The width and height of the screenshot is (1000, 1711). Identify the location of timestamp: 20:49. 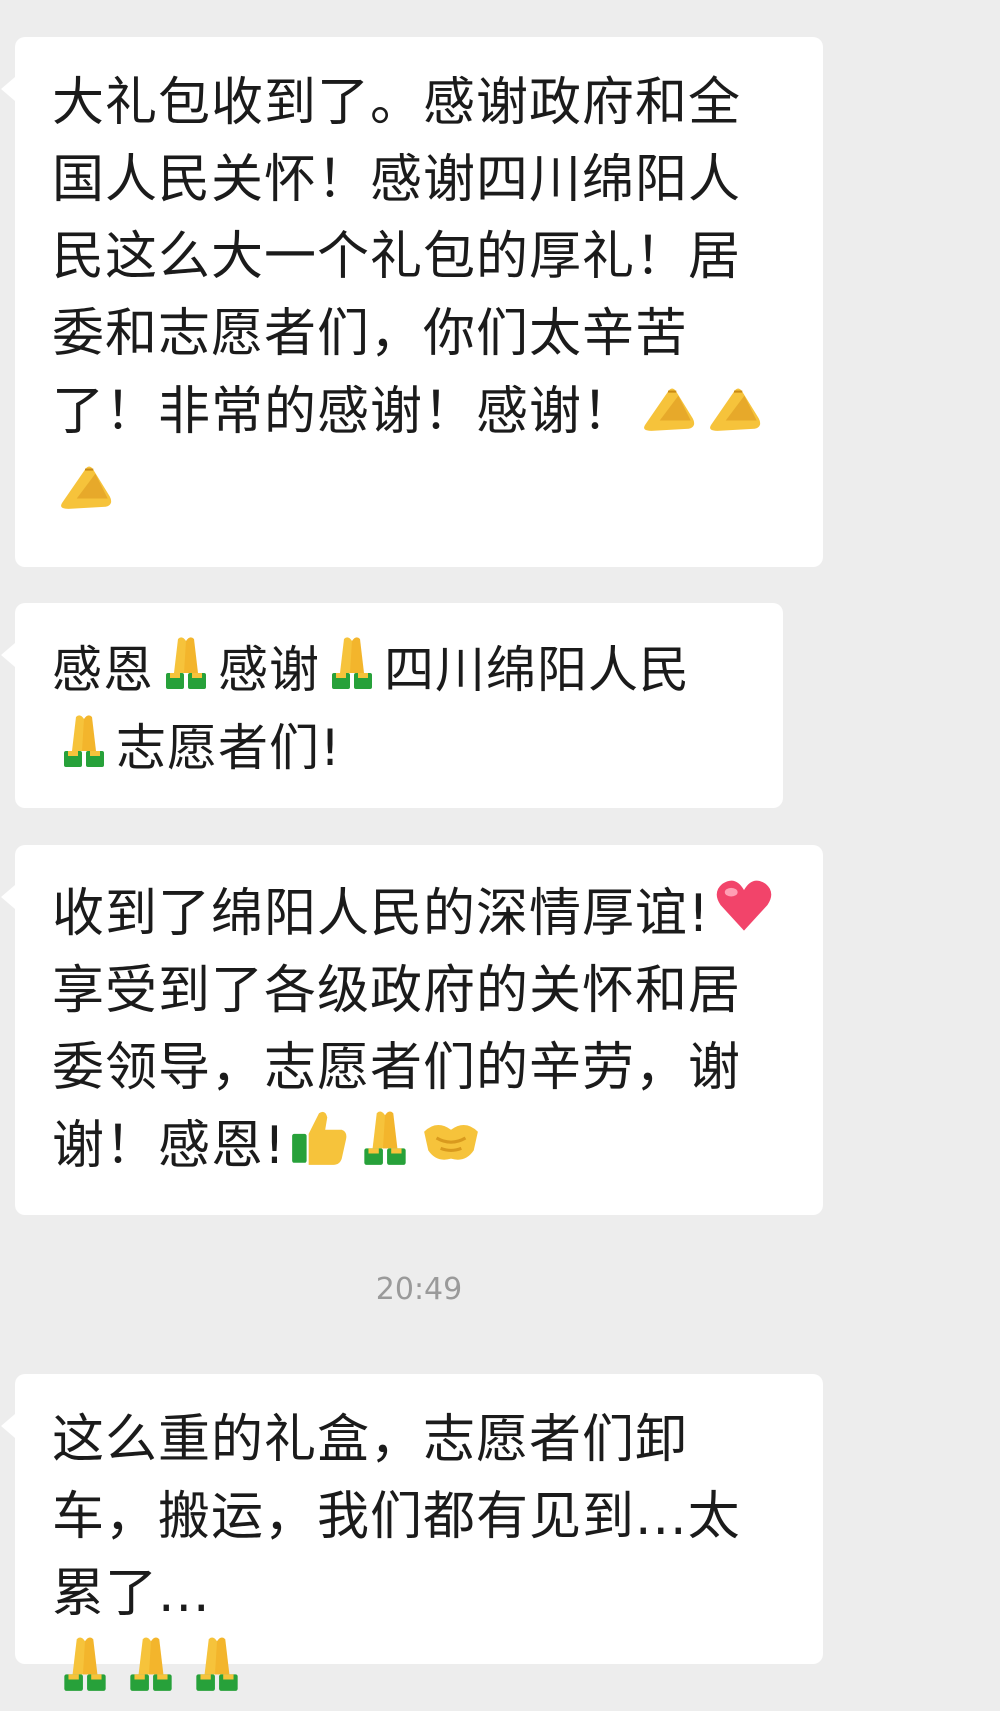
(419, 1289).